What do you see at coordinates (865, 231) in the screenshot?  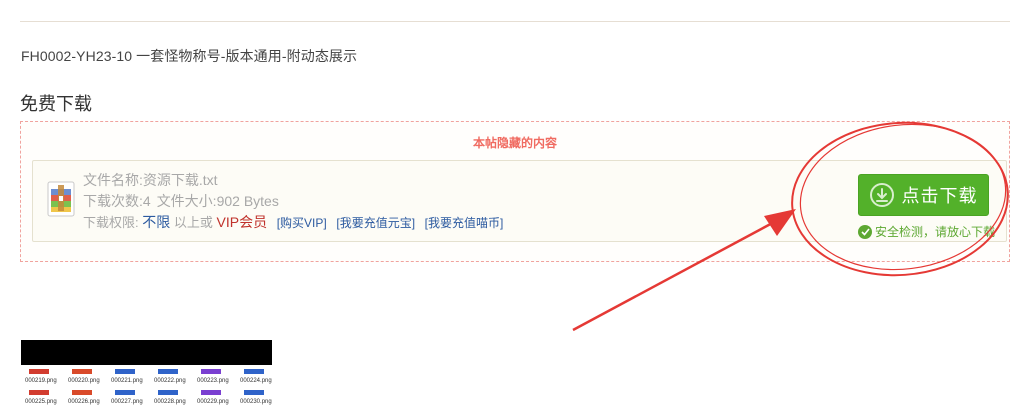 I see `check-circle-icon` at bounding box center [865, 231].